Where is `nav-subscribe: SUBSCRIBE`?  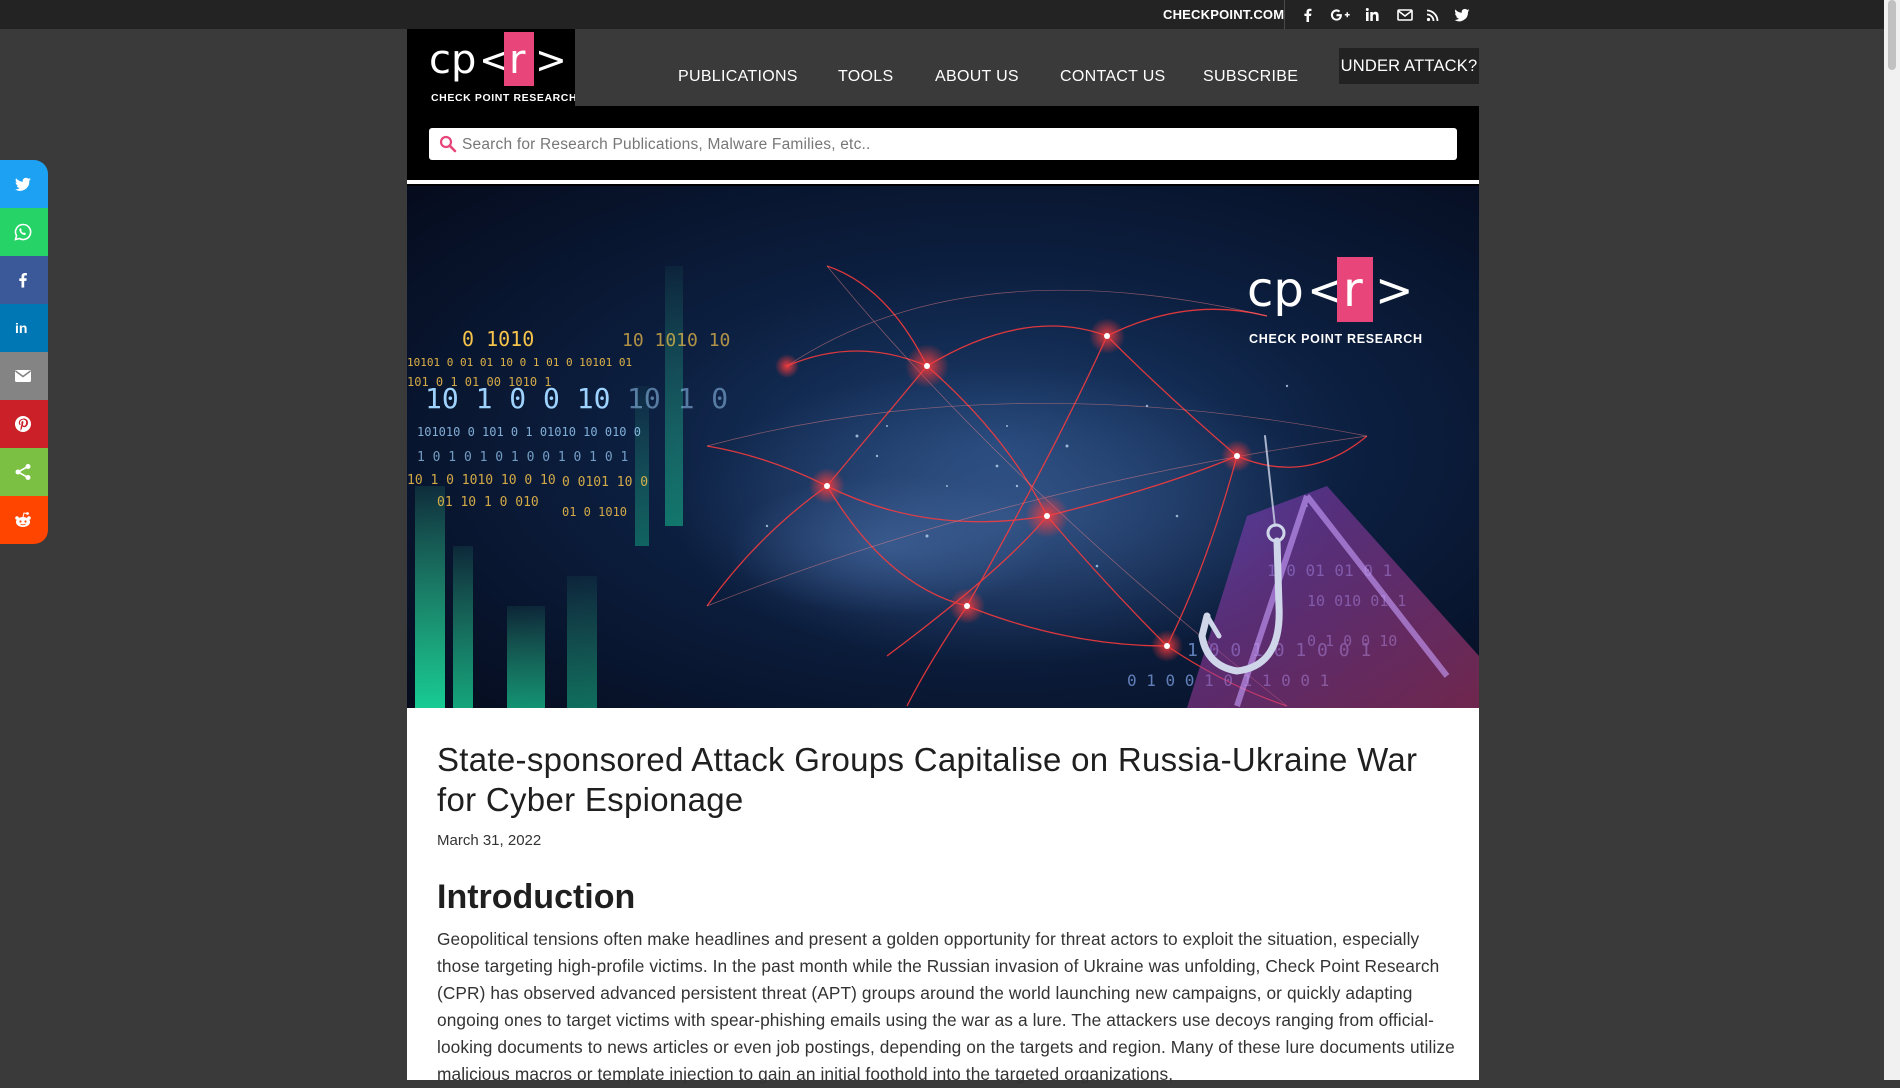
nav-subscribe: SUBSCRIBE is located at coordinates (1250, 77).